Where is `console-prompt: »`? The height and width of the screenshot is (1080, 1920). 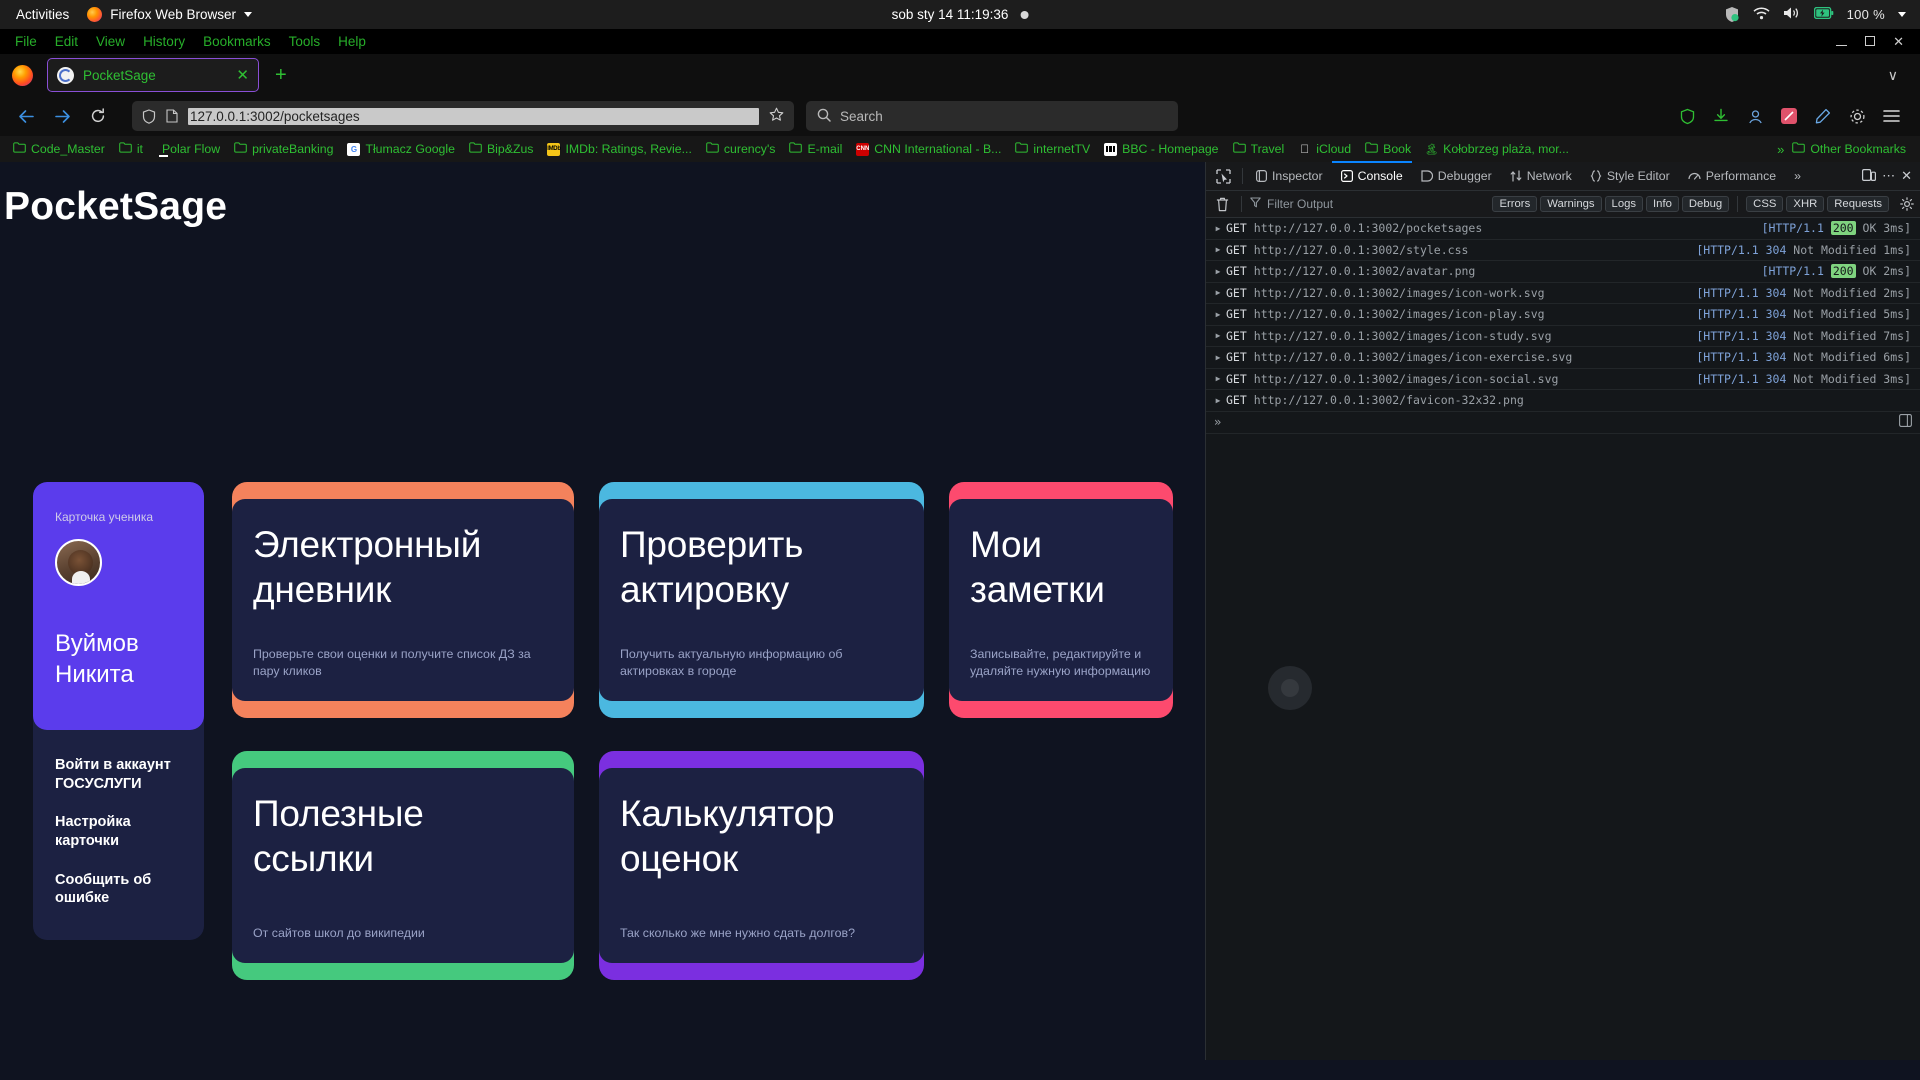
console-prompt: » is located at coordinates (1563, 423).